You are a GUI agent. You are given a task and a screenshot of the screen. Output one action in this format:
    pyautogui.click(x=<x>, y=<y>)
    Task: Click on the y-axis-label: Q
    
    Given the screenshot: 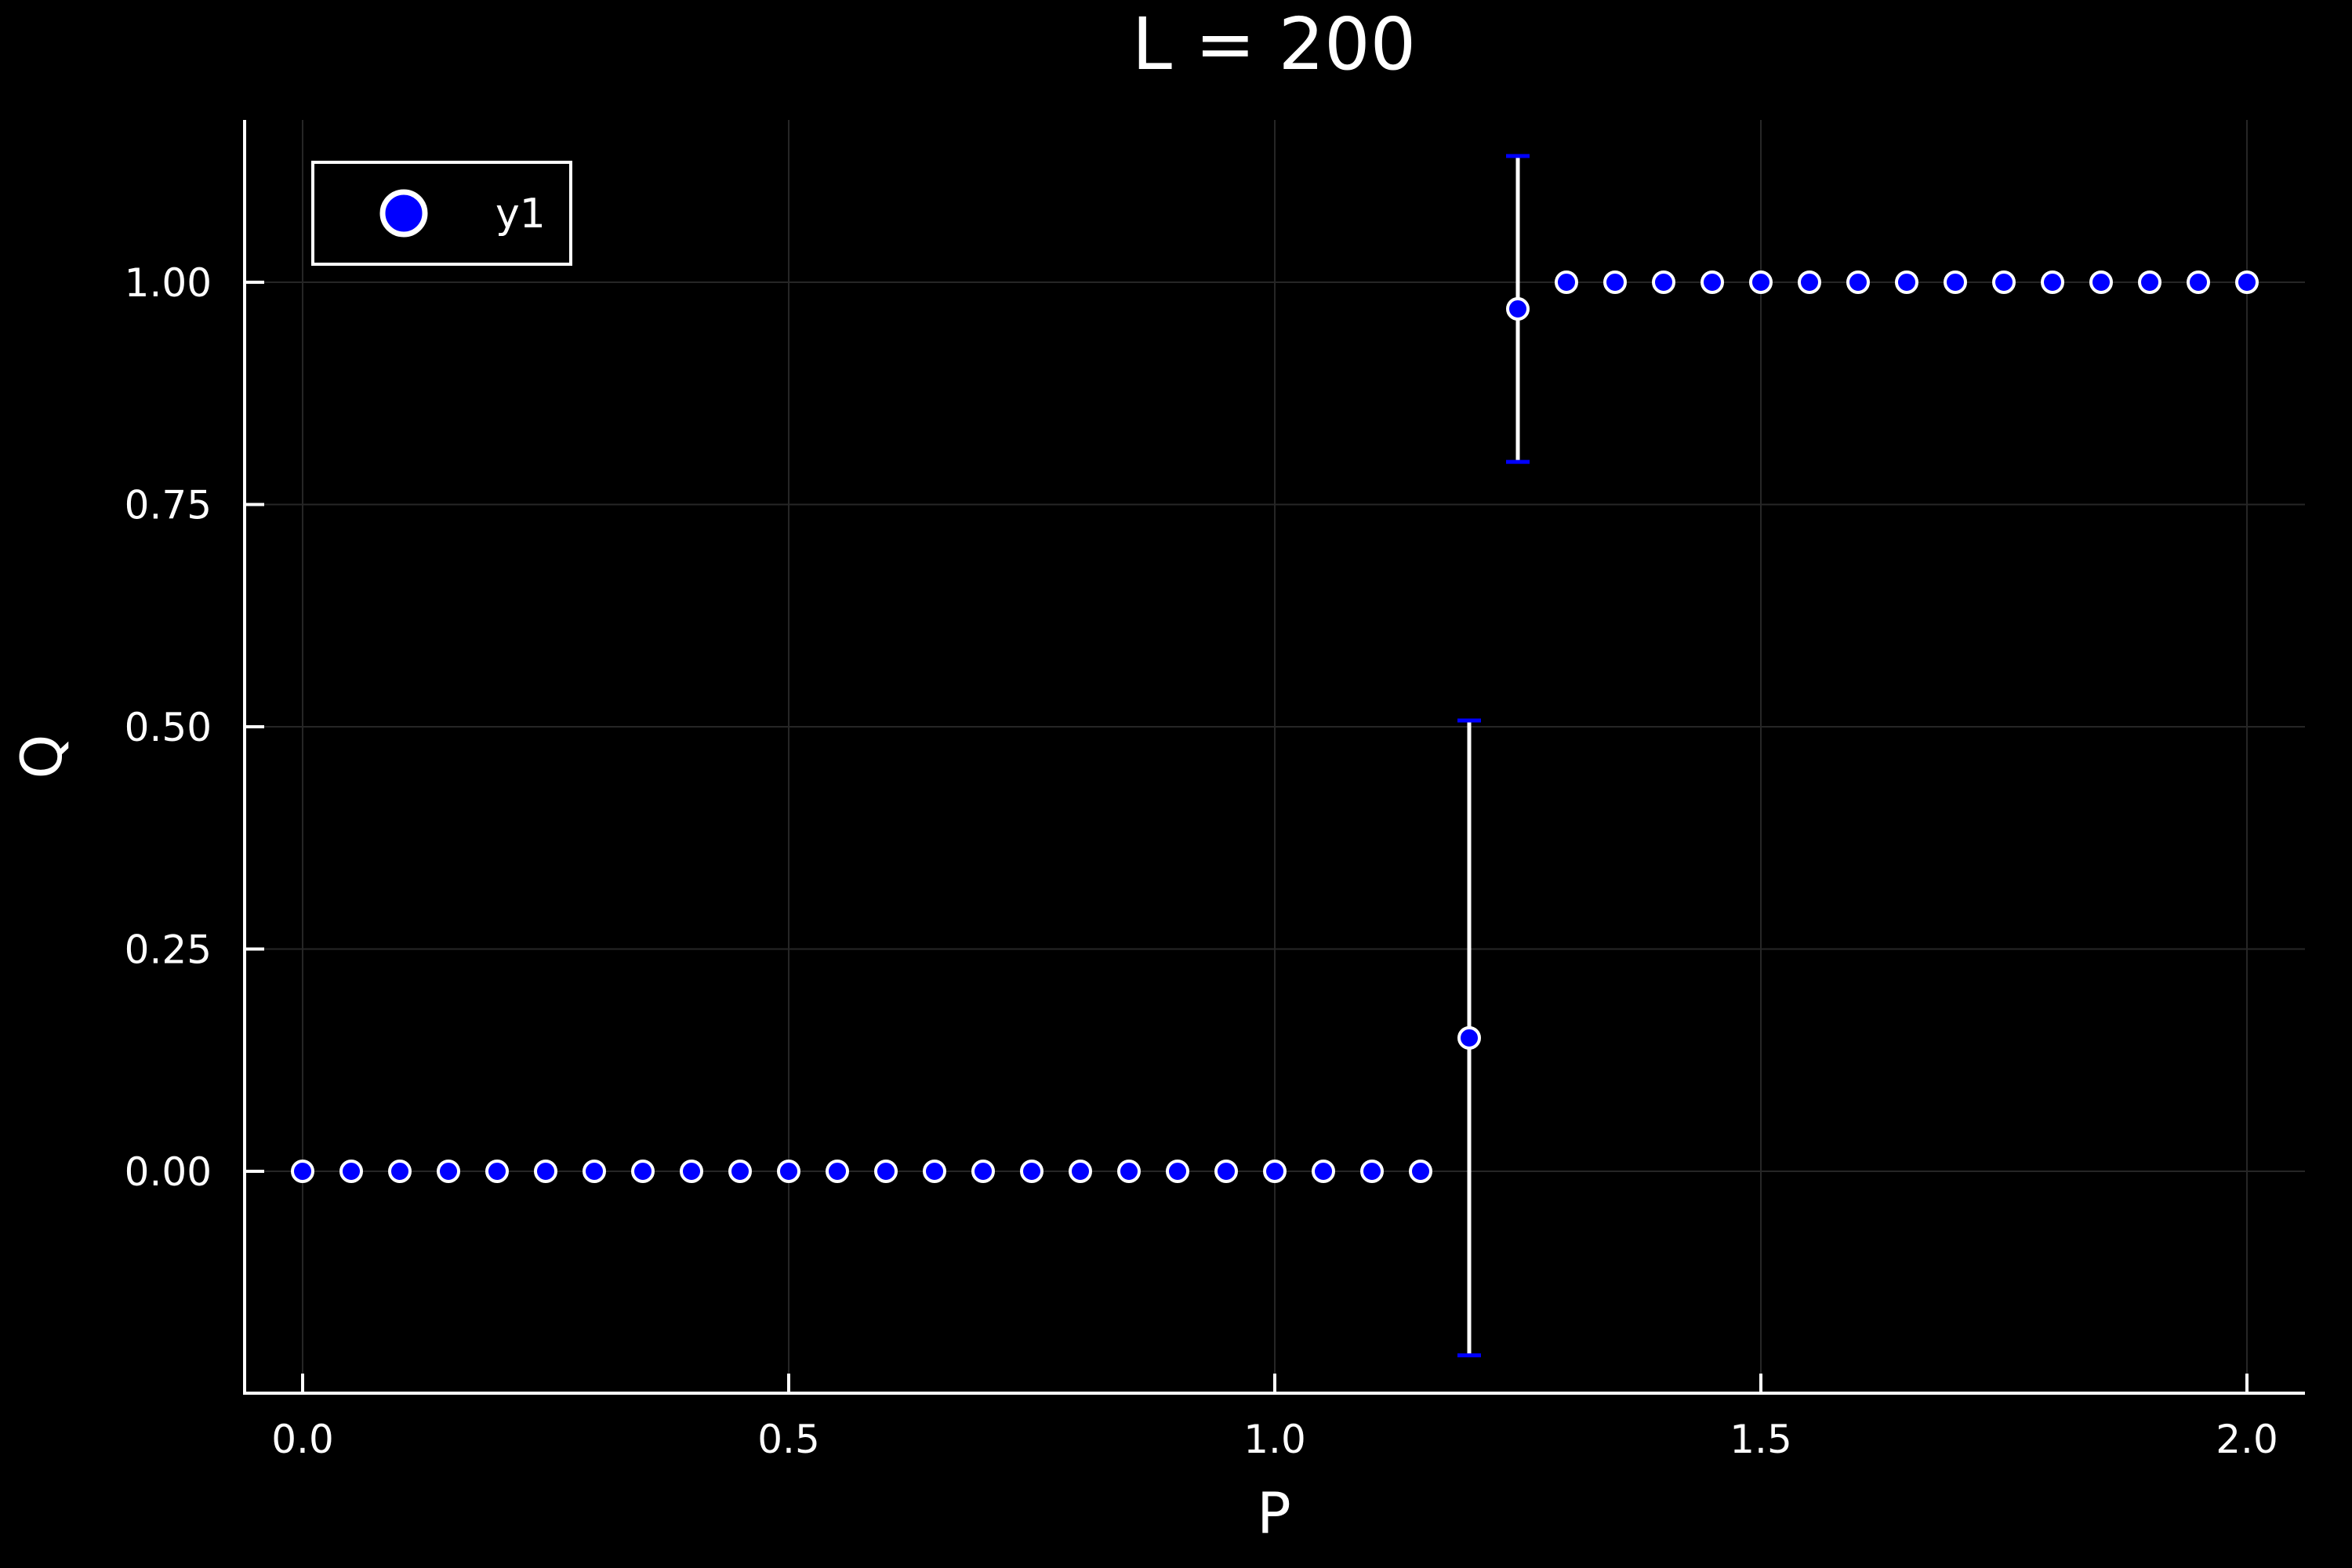 What is the action you would take?
    pyautogui.click(x=41, y=757)
    